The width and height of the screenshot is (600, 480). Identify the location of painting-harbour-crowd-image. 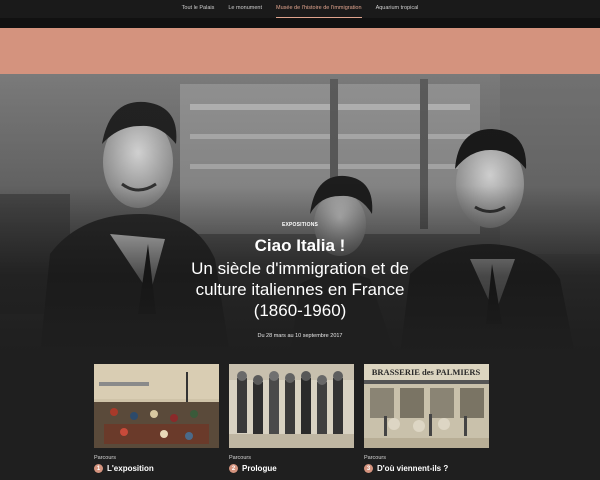
(156, 406).